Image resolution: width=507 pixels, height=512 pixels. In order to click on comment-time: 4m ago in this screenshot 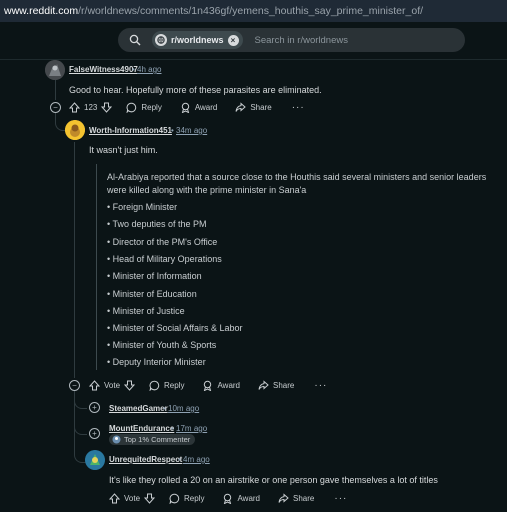, I will do `click(196, 459)`.